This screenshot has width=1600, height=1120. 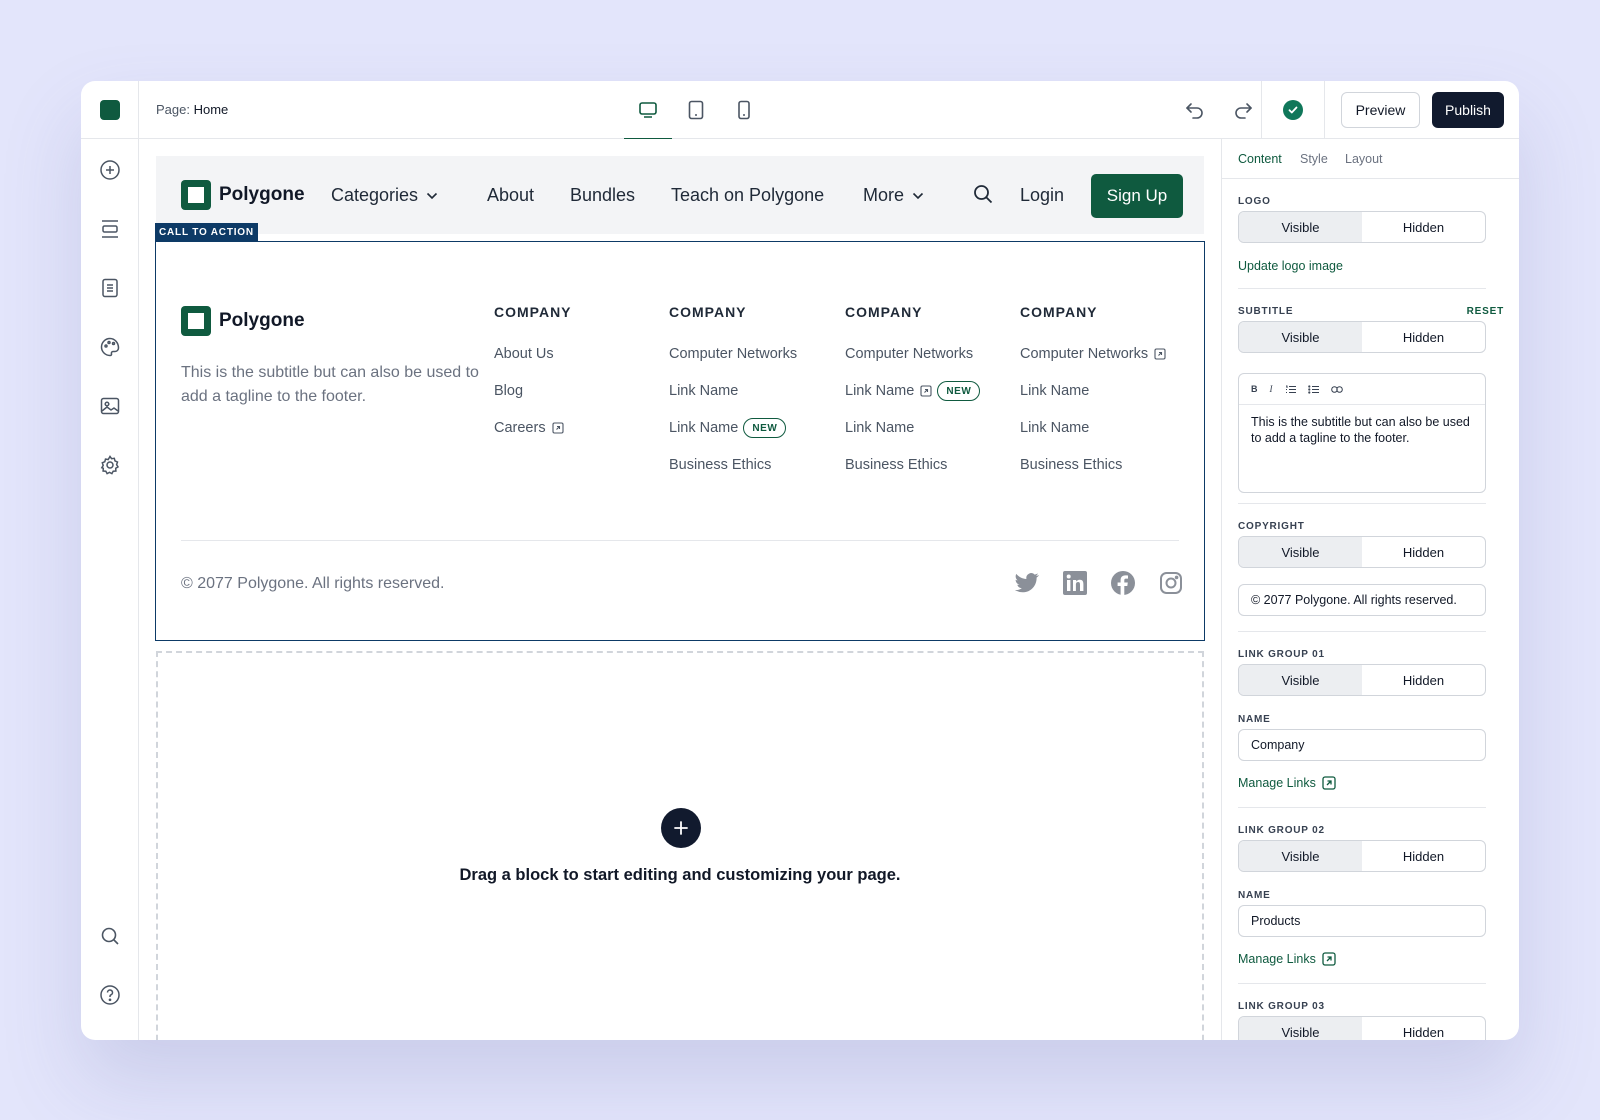 What do you see at coordinates (893, 195) in the screenshot?
I see `nav-more: More` at bounding box center [893, 195].